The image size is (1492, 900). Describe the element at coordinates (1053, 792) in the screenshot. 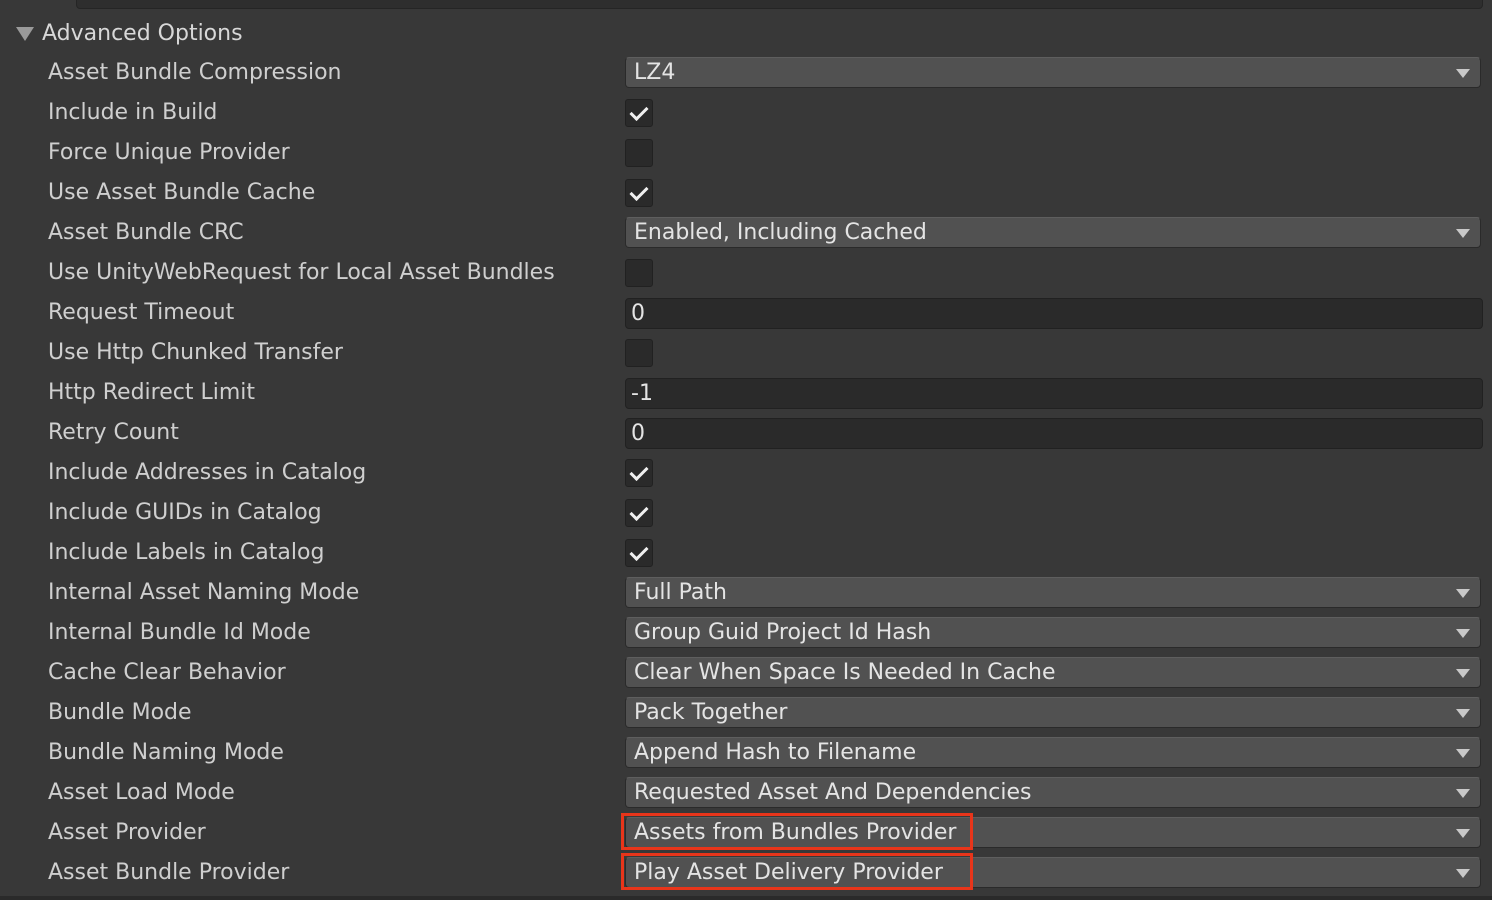

I see `asset-load-mode-dropdown: Requested Asset And Dependencies` at that location.